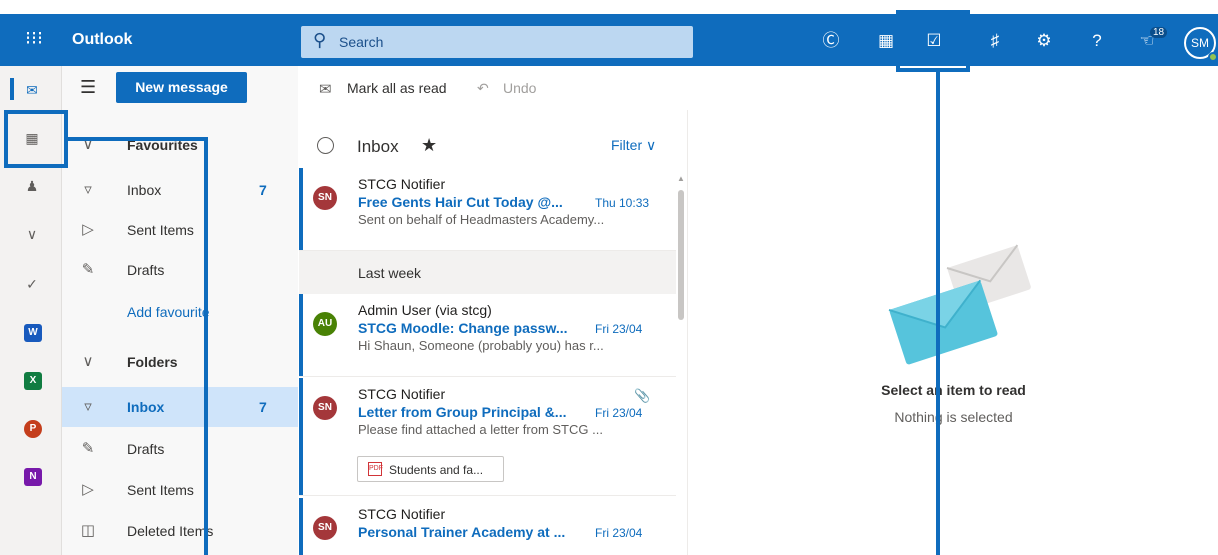  Describe the element at coordinates (88, 87) in the screenshot. I see `hamburger-menu-icon: ☰` at that location.